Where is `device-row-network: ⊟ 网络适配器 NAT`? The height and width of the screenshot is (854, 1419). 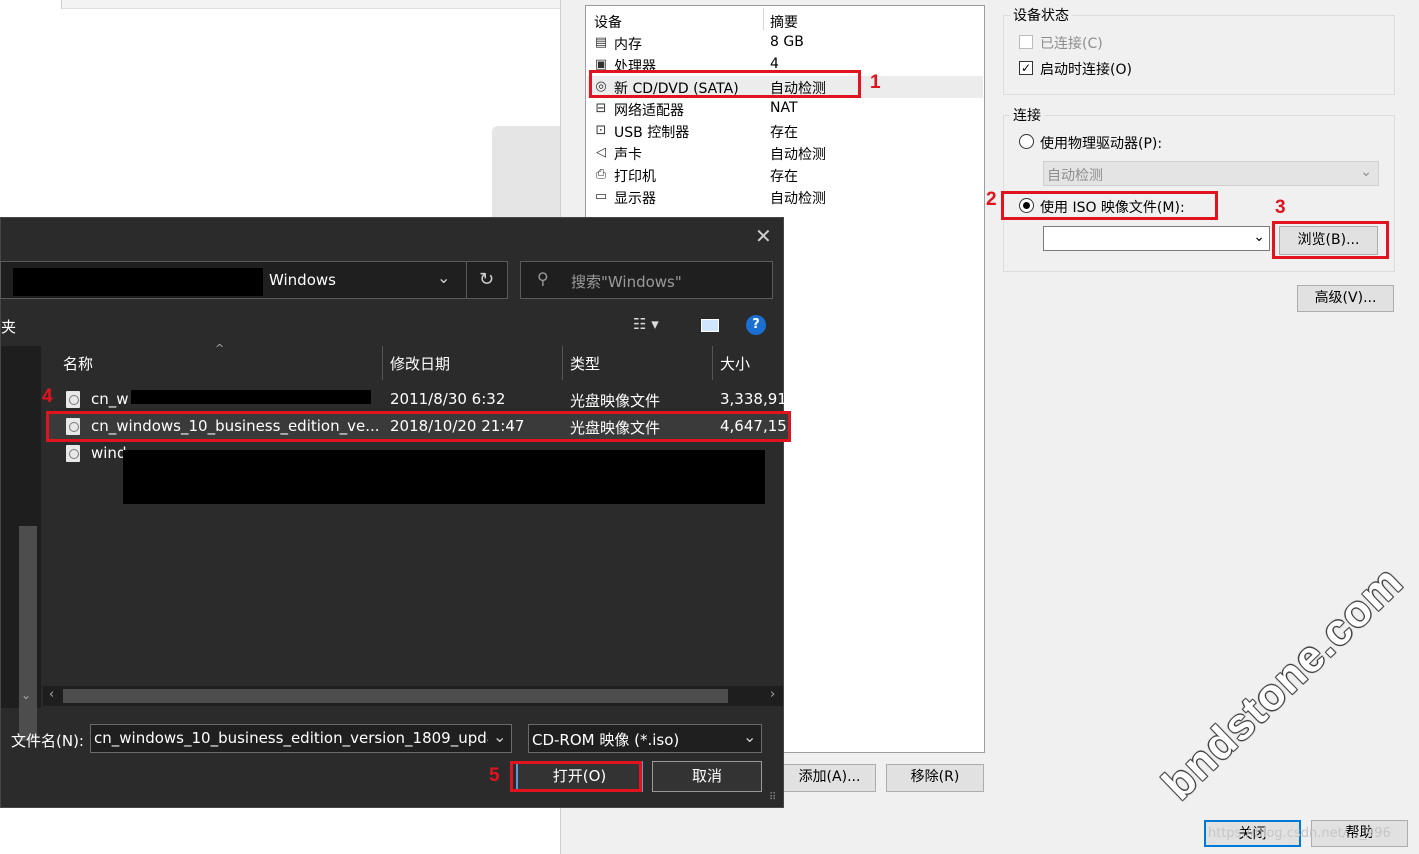 device-row-network: ⊟ 网络适配器 NAT is located at coordinates (785, 109).